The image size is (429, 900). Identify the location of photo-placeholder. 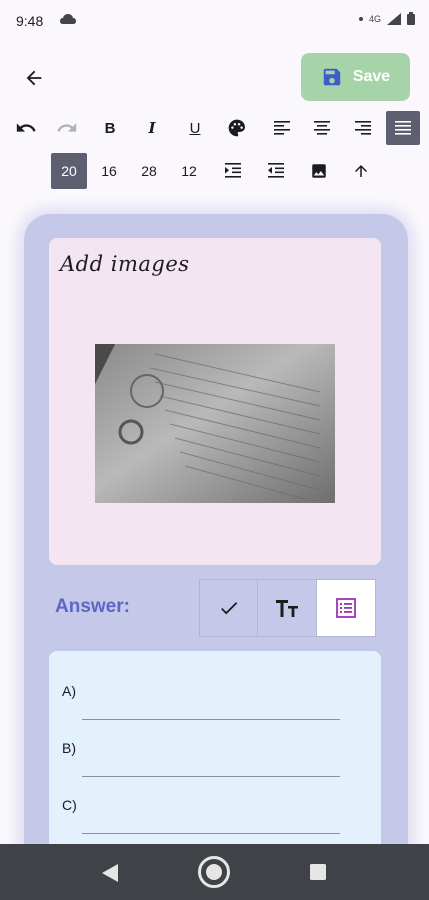
(215, 423).